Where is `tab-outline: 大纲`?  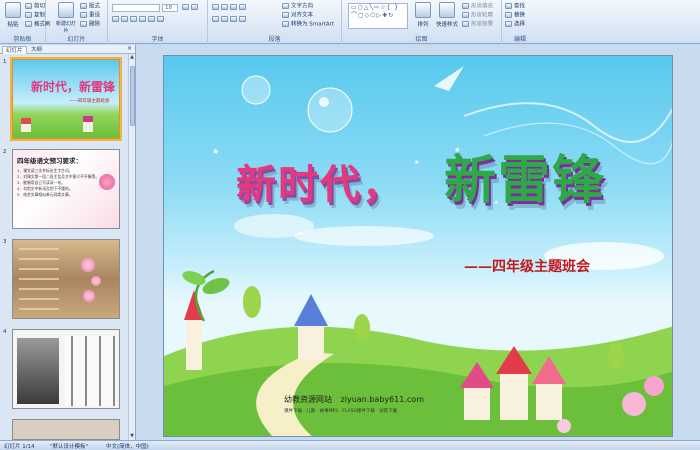 tab-outline: 大纲 is located at coordinates (36, 50).